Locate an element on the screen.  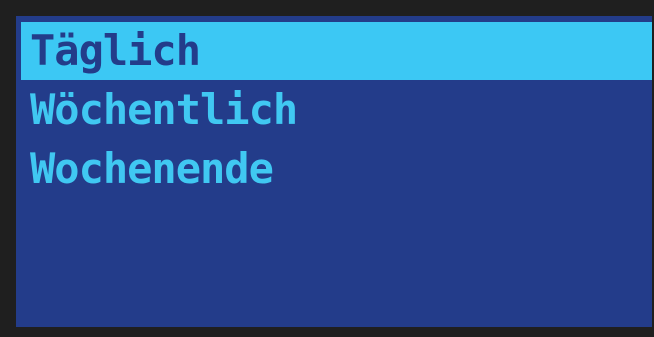
menu-item-label: Wochenende is located at coordinates (152, 168).